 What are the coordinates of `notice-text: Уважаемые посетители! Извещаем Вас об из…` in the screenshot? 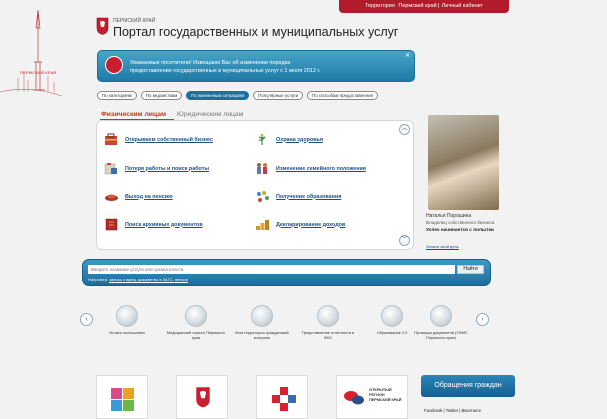 It's located at (265, 67).